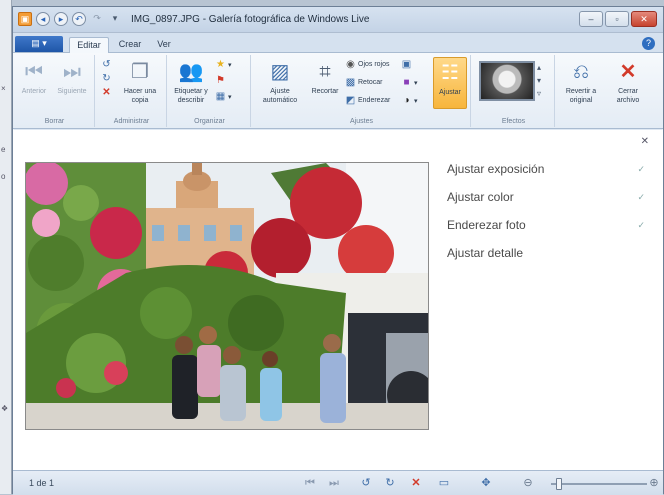  Describe the element at coordinates (5, 408) in the screenshot. I see `desktop-glyph: ❖` at that location.